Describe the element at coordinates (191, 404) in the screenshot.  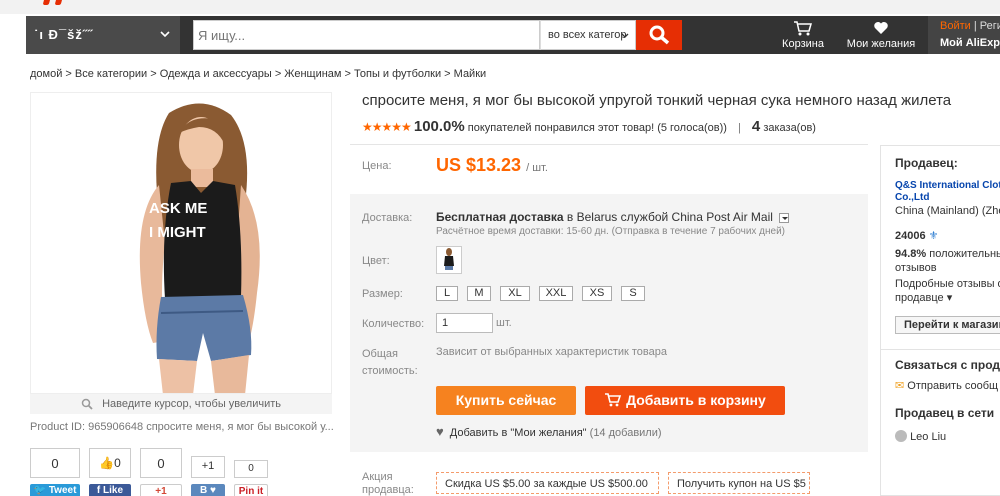
I see `zoom-hint-text: Наведите курсор, чтобы увеличить` at that location.